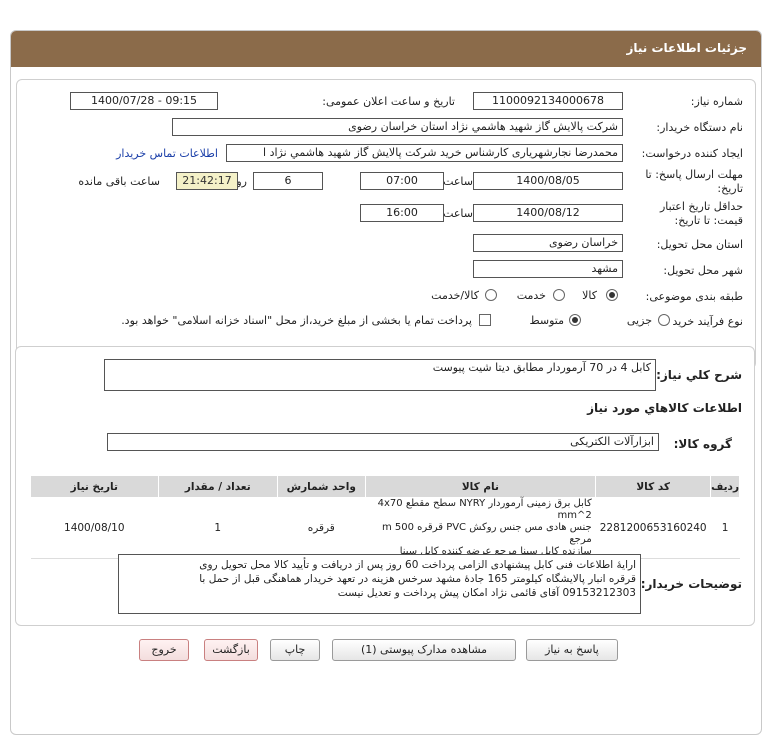  What do you see at coordinates (653, 486) in the screenshot?
I see `col-header-code: کد کالا` at bounding box center [653, 486].